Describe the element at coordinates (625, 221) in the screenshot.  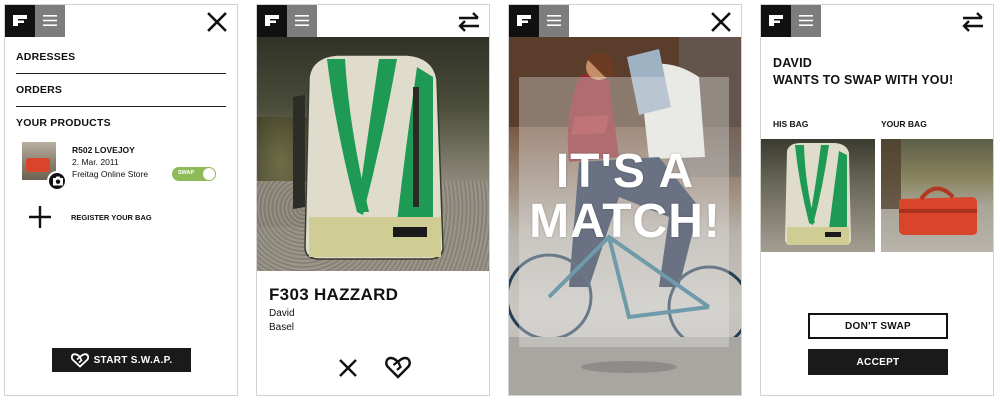
I see `match-line-2: MATCH!` at that location.